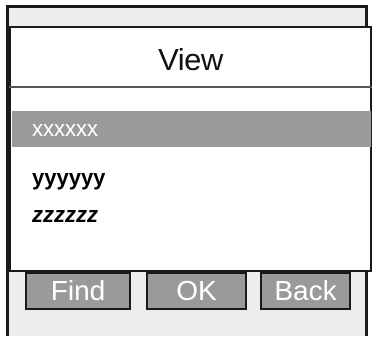  Describe the element at coordinates (191, 178) in the screenshot. I see `list-item-yyyyyy: yyyyyy` at that location.